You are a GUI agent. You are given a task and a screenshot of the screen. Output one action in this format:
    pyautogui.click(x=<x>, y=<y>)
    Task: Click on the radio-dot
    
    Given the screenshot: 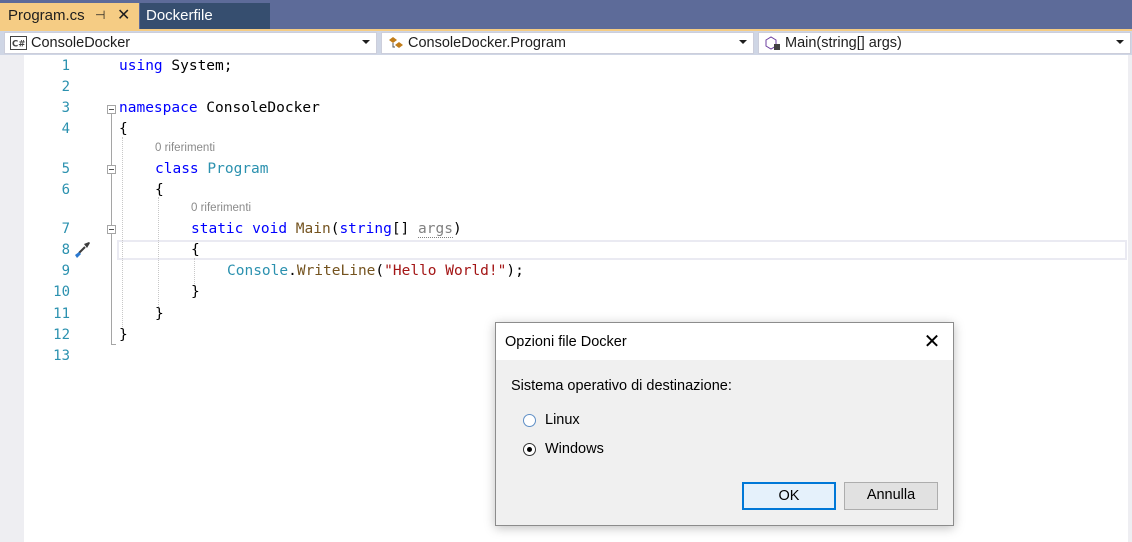 What is the action you would take?
    pyautogui.click(x=529, y=449)
    